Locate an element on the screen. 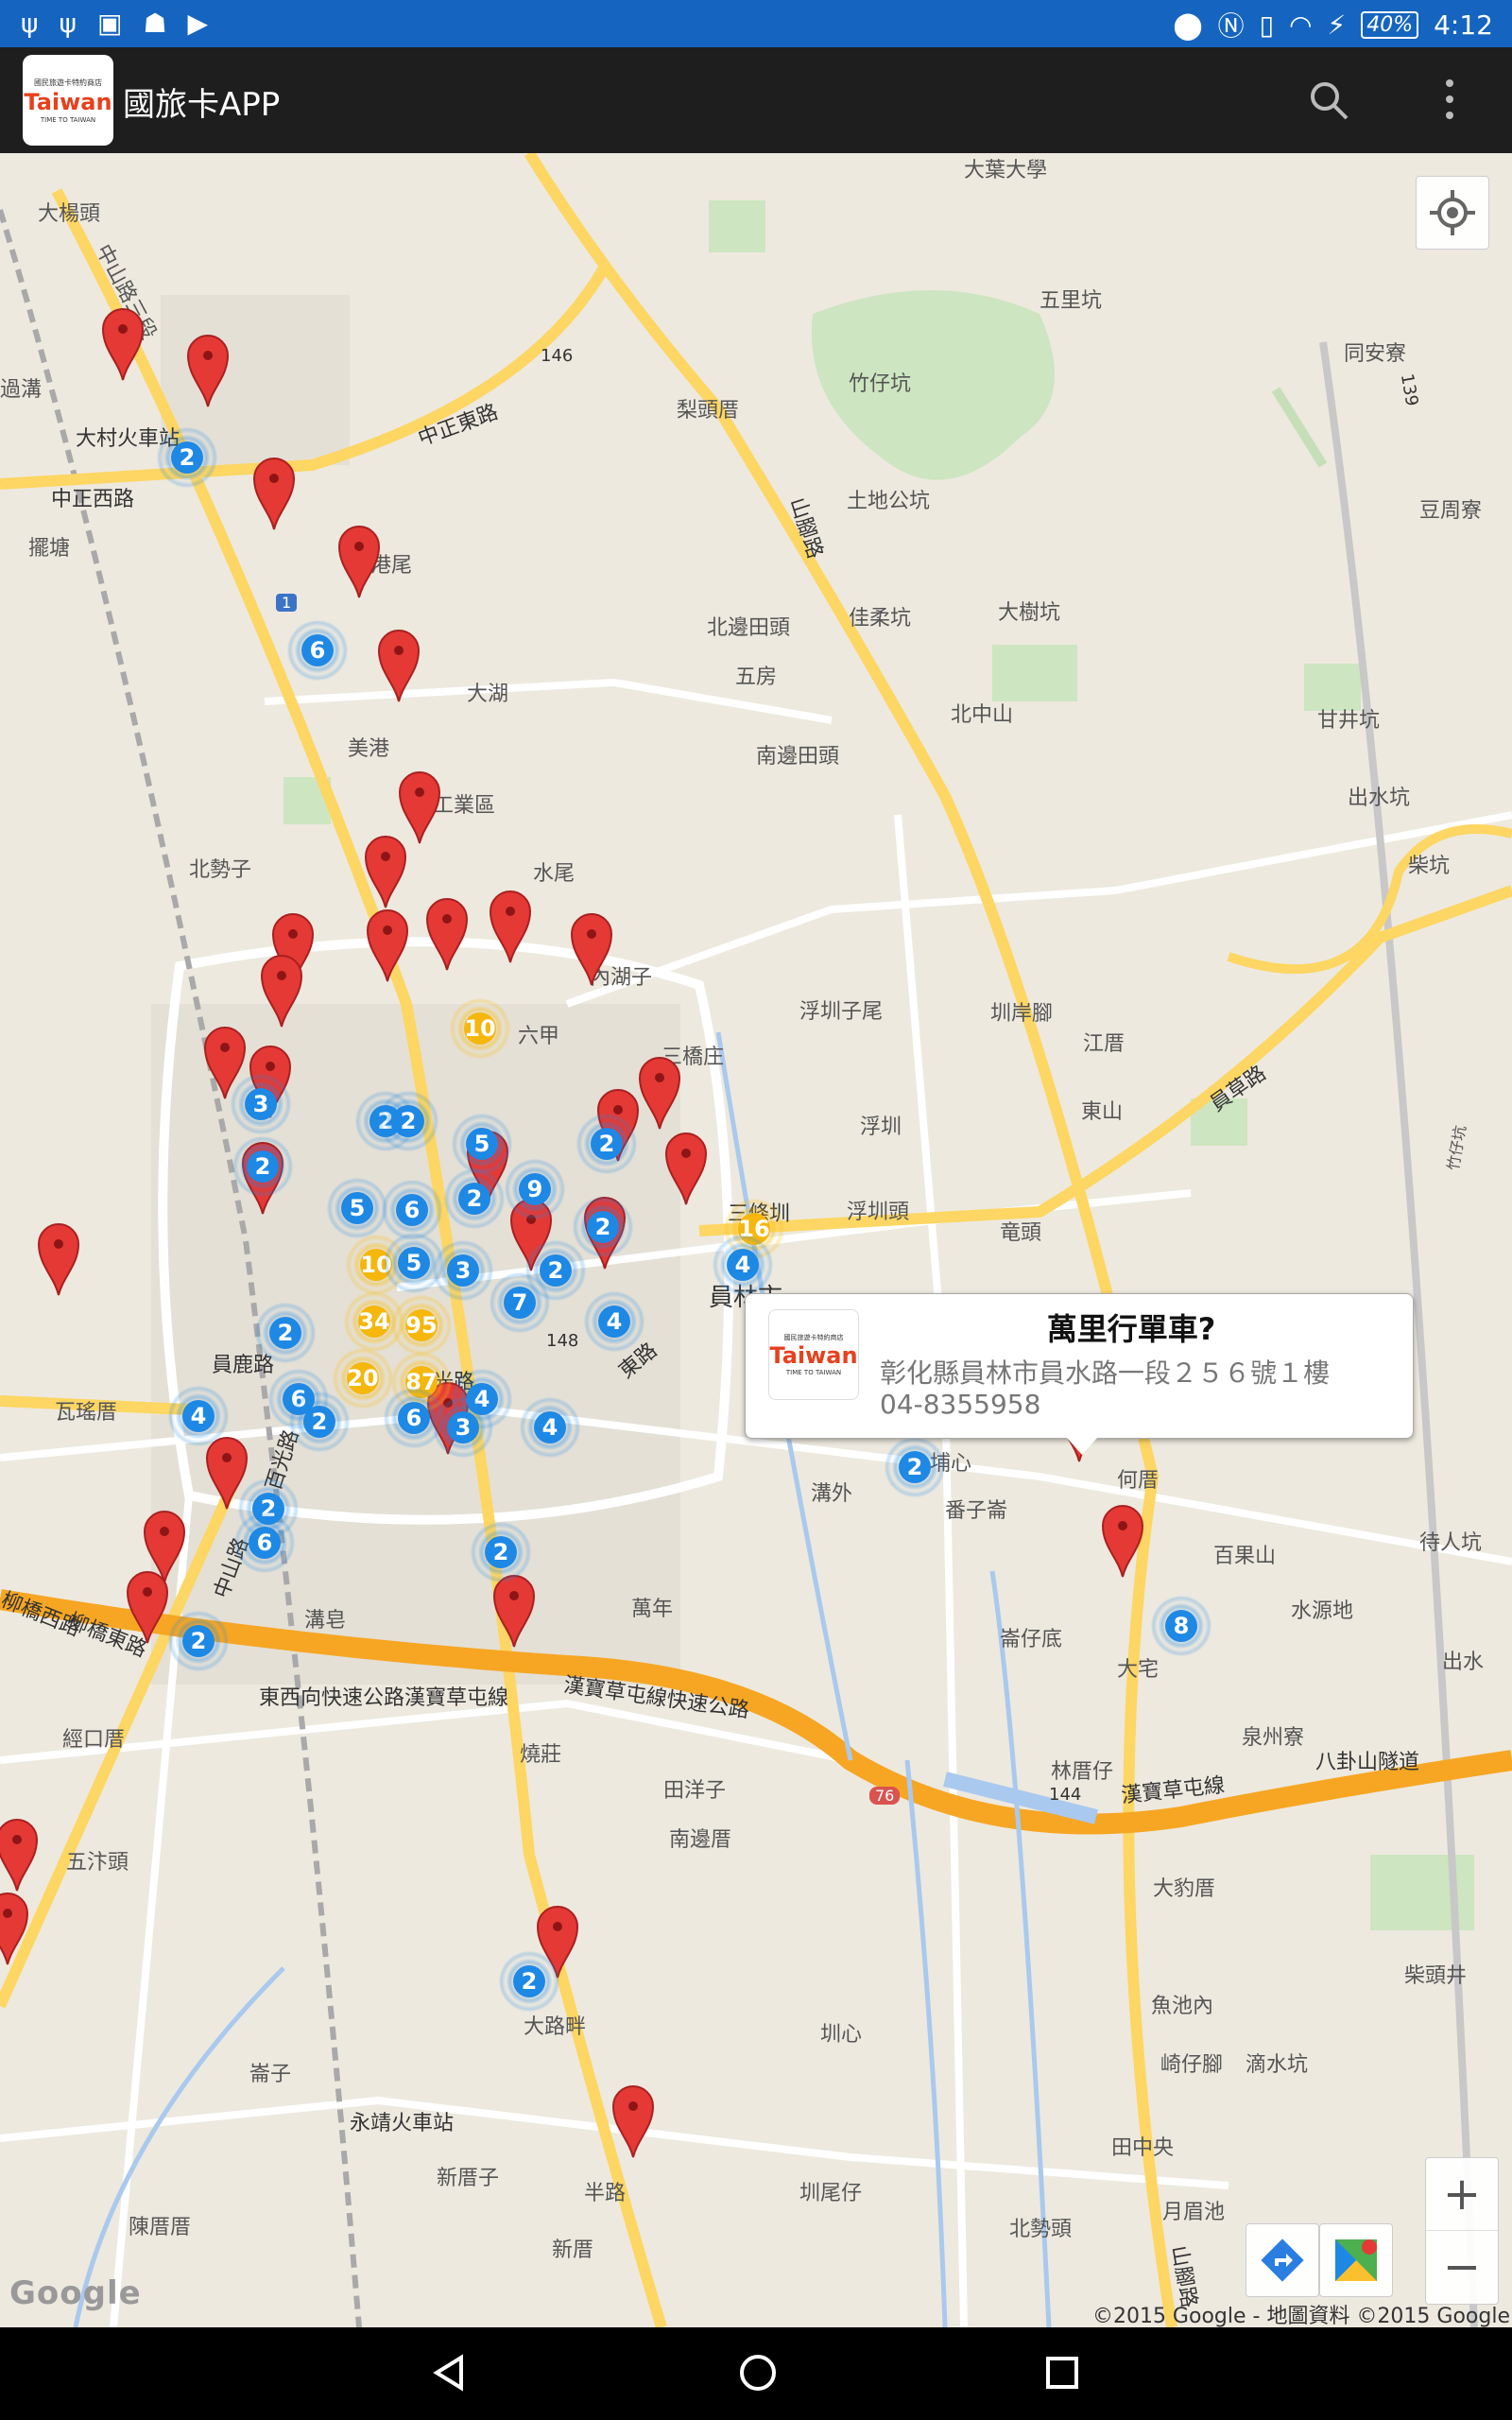 This screenshot has width=1512, height=2420. cluster-count: 8 is located at coordinates (1181, 1626).